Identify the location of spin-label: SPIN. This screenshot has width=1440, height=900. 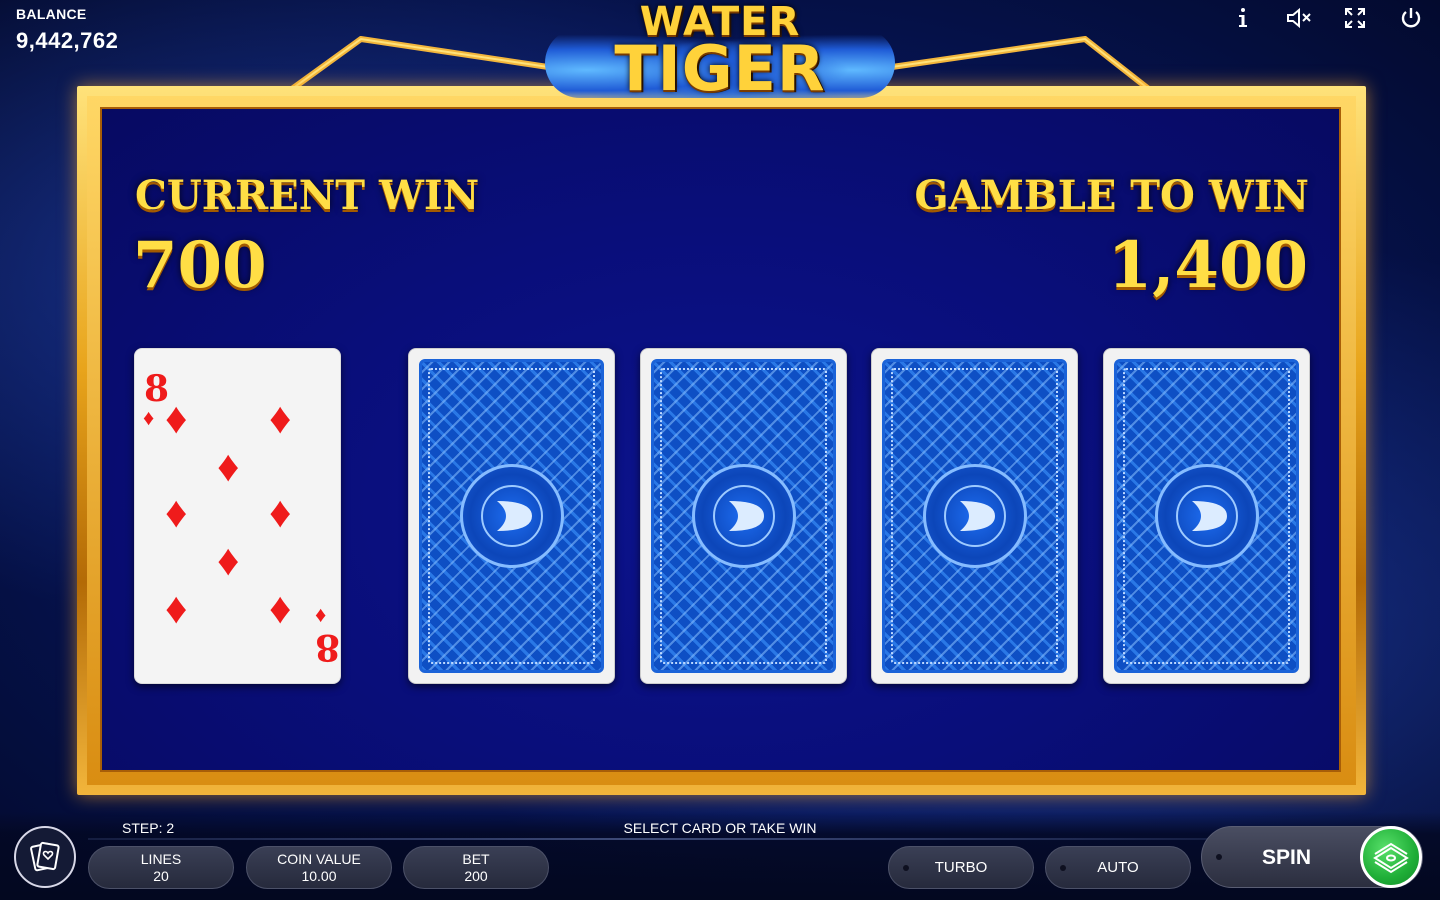
(1287, 857).